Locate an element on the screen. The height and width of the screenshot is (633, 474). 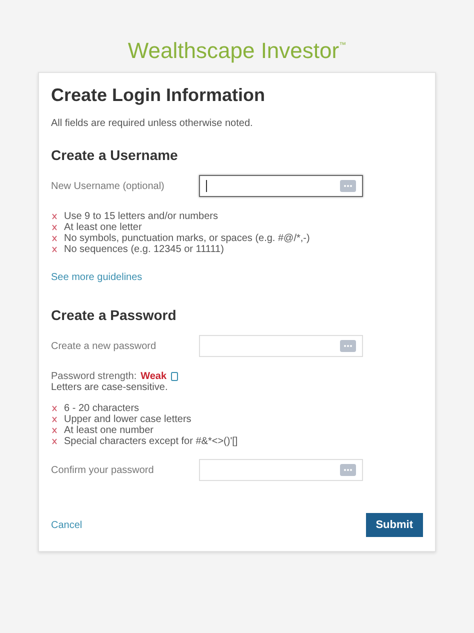
brand-name: Wealthscape Investor is located at coordinates (234, 51).